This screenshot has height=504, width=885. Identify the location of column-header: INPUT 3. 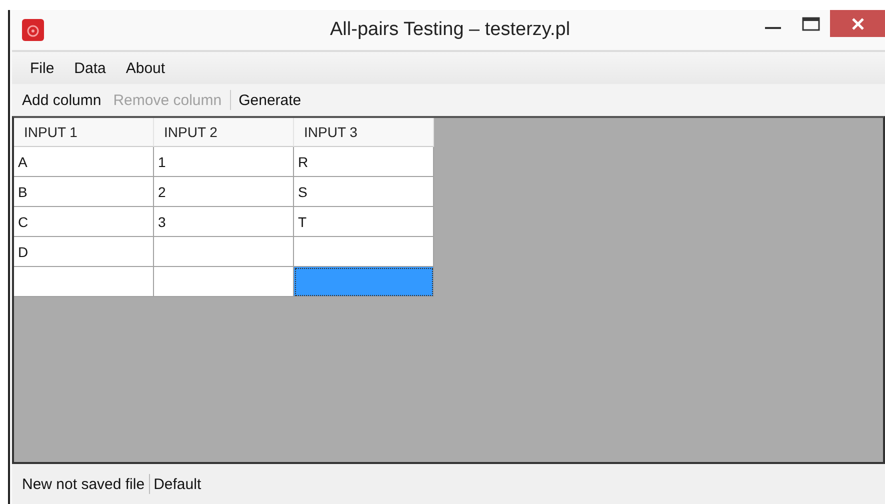
(364, 132).